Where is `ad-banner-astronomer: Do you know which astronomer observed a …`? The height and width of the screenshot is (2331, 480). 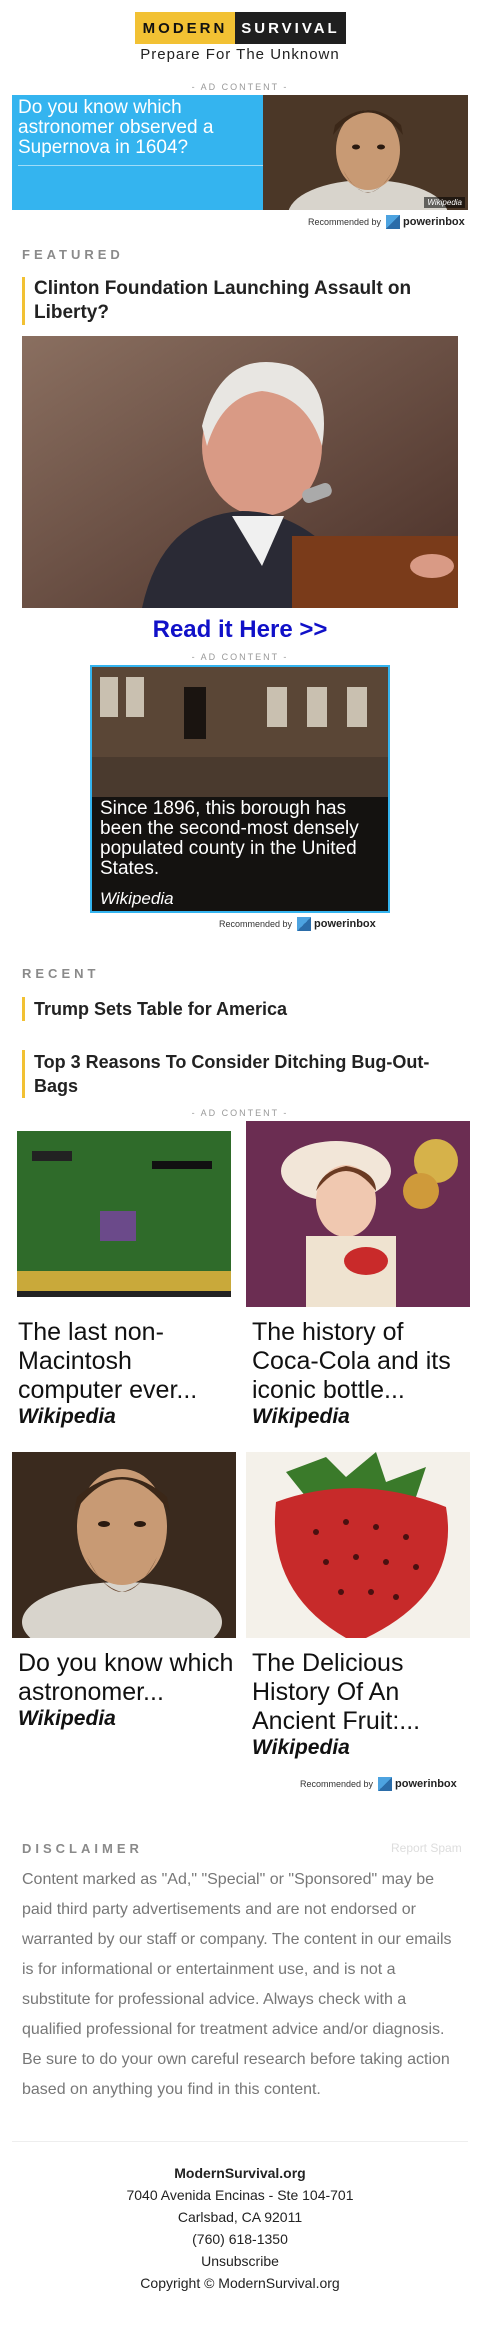
ad-banner-astronomer: Do you know which astronomer observed a … is located at coordinates (240, 152).